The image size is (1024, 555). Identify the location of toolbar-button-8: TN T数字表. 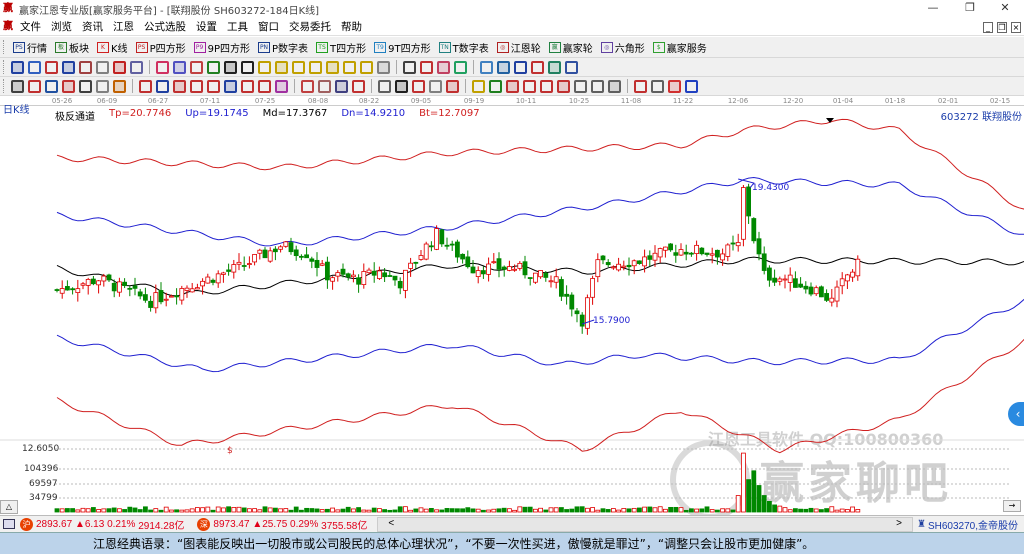
(463, 47).